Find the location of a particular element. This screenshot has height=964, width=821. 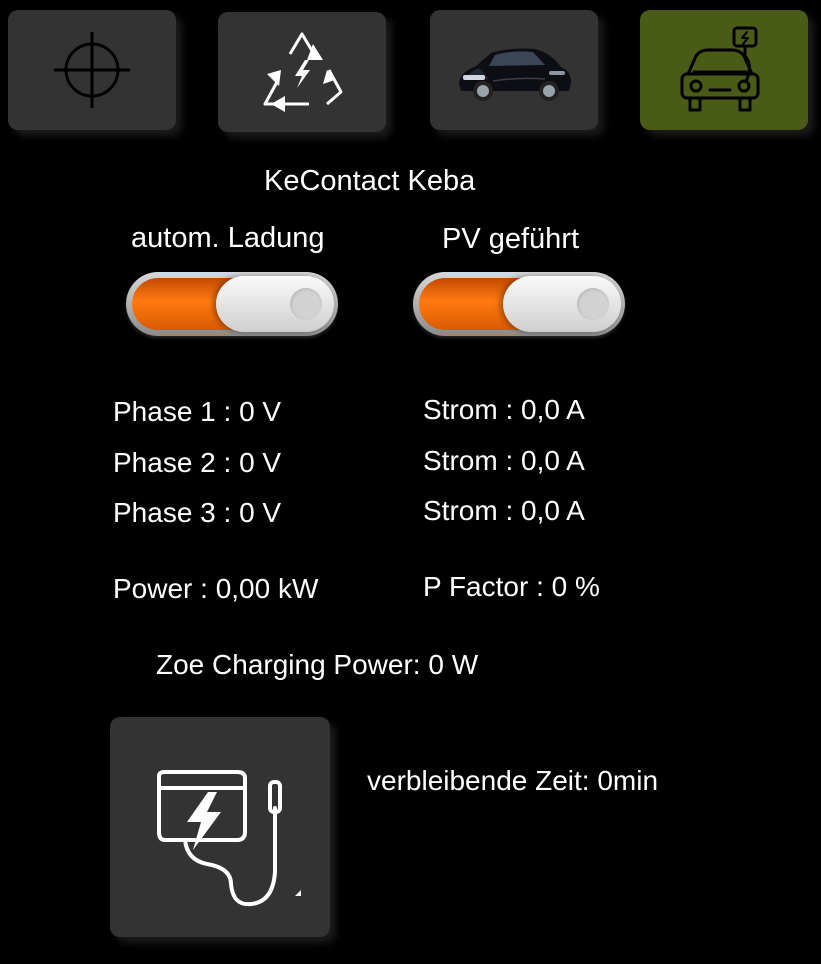

tab-car is located at coordinates (514, 70).